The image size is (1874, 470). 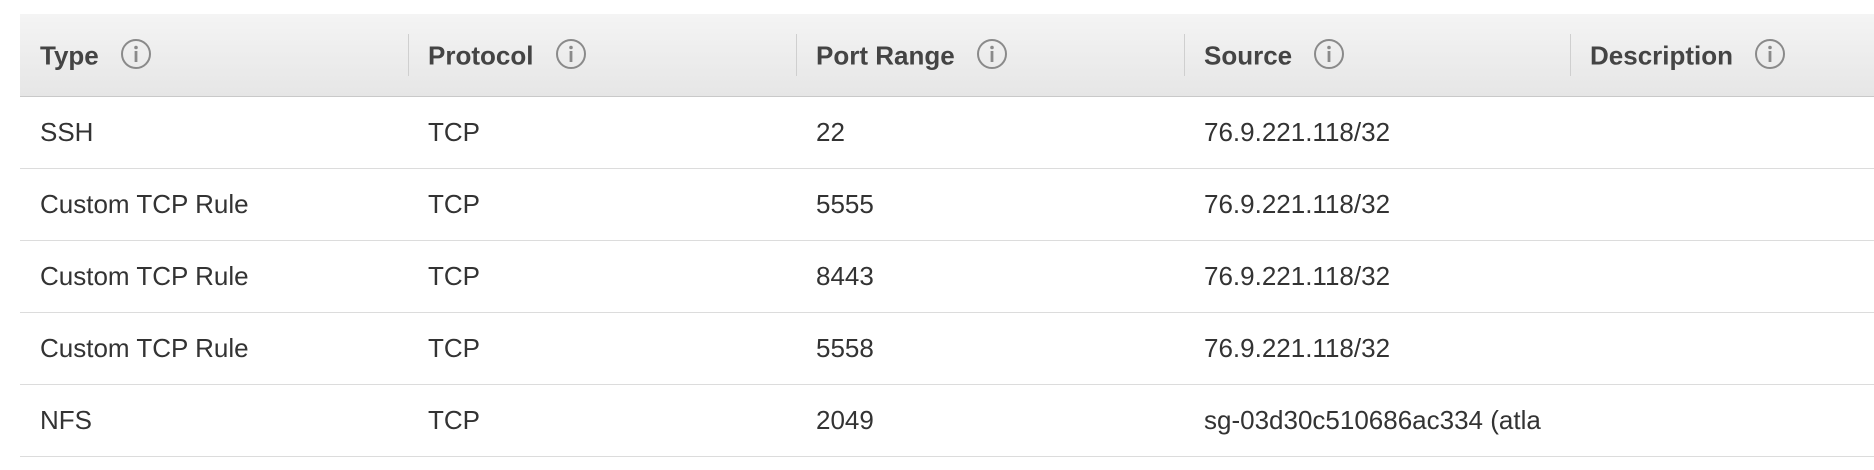 I want to click on column-header-label: Port Range, so click(x=885, y=55).